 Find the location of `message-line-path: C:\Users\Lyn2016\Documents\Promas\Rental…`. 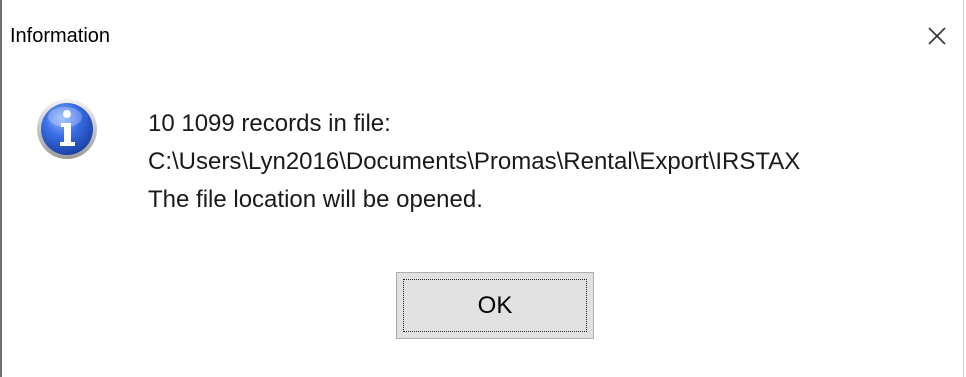

message-line-path: C:\Users\Lyn2016\Documents\Promas\Rental… is located at coordinates (474, 161).